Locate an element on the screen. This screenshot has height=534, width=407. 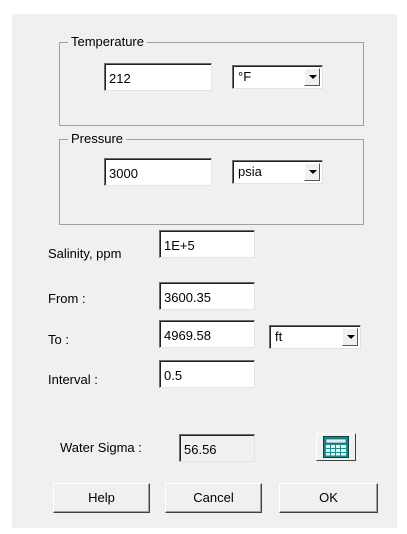
depth-unit-select: ft is located at coordinates (315, 337).